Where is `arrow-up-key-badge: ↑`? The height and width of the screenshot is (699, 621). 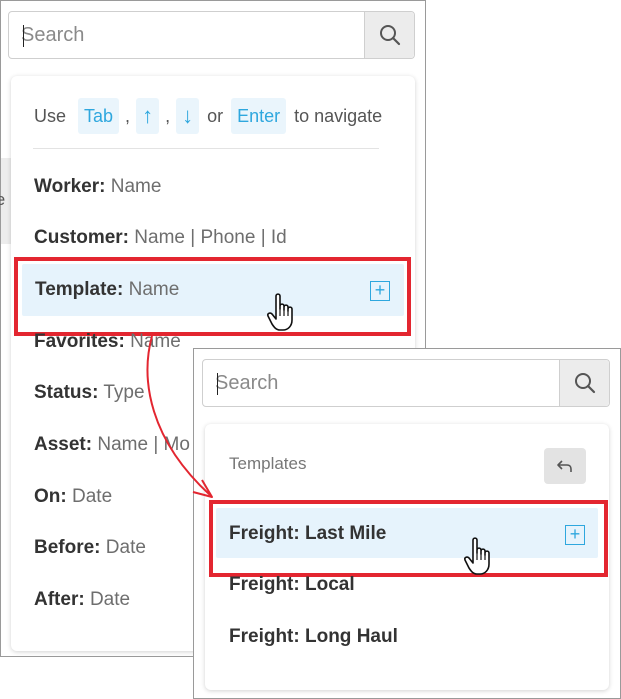 arrow-up-key-badge: ↑ is located at coordinates (148, 116).